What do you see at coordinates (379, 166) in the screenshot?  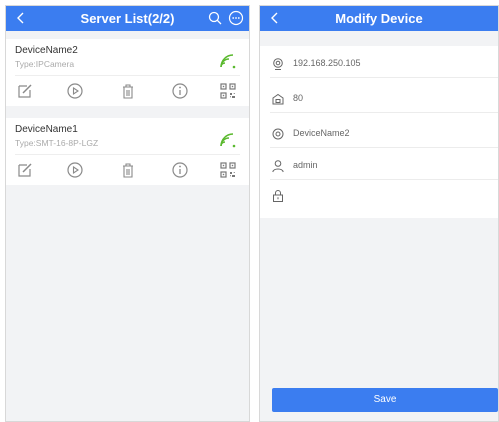 I see `username-field: admin` at bounding box center [379, 166].